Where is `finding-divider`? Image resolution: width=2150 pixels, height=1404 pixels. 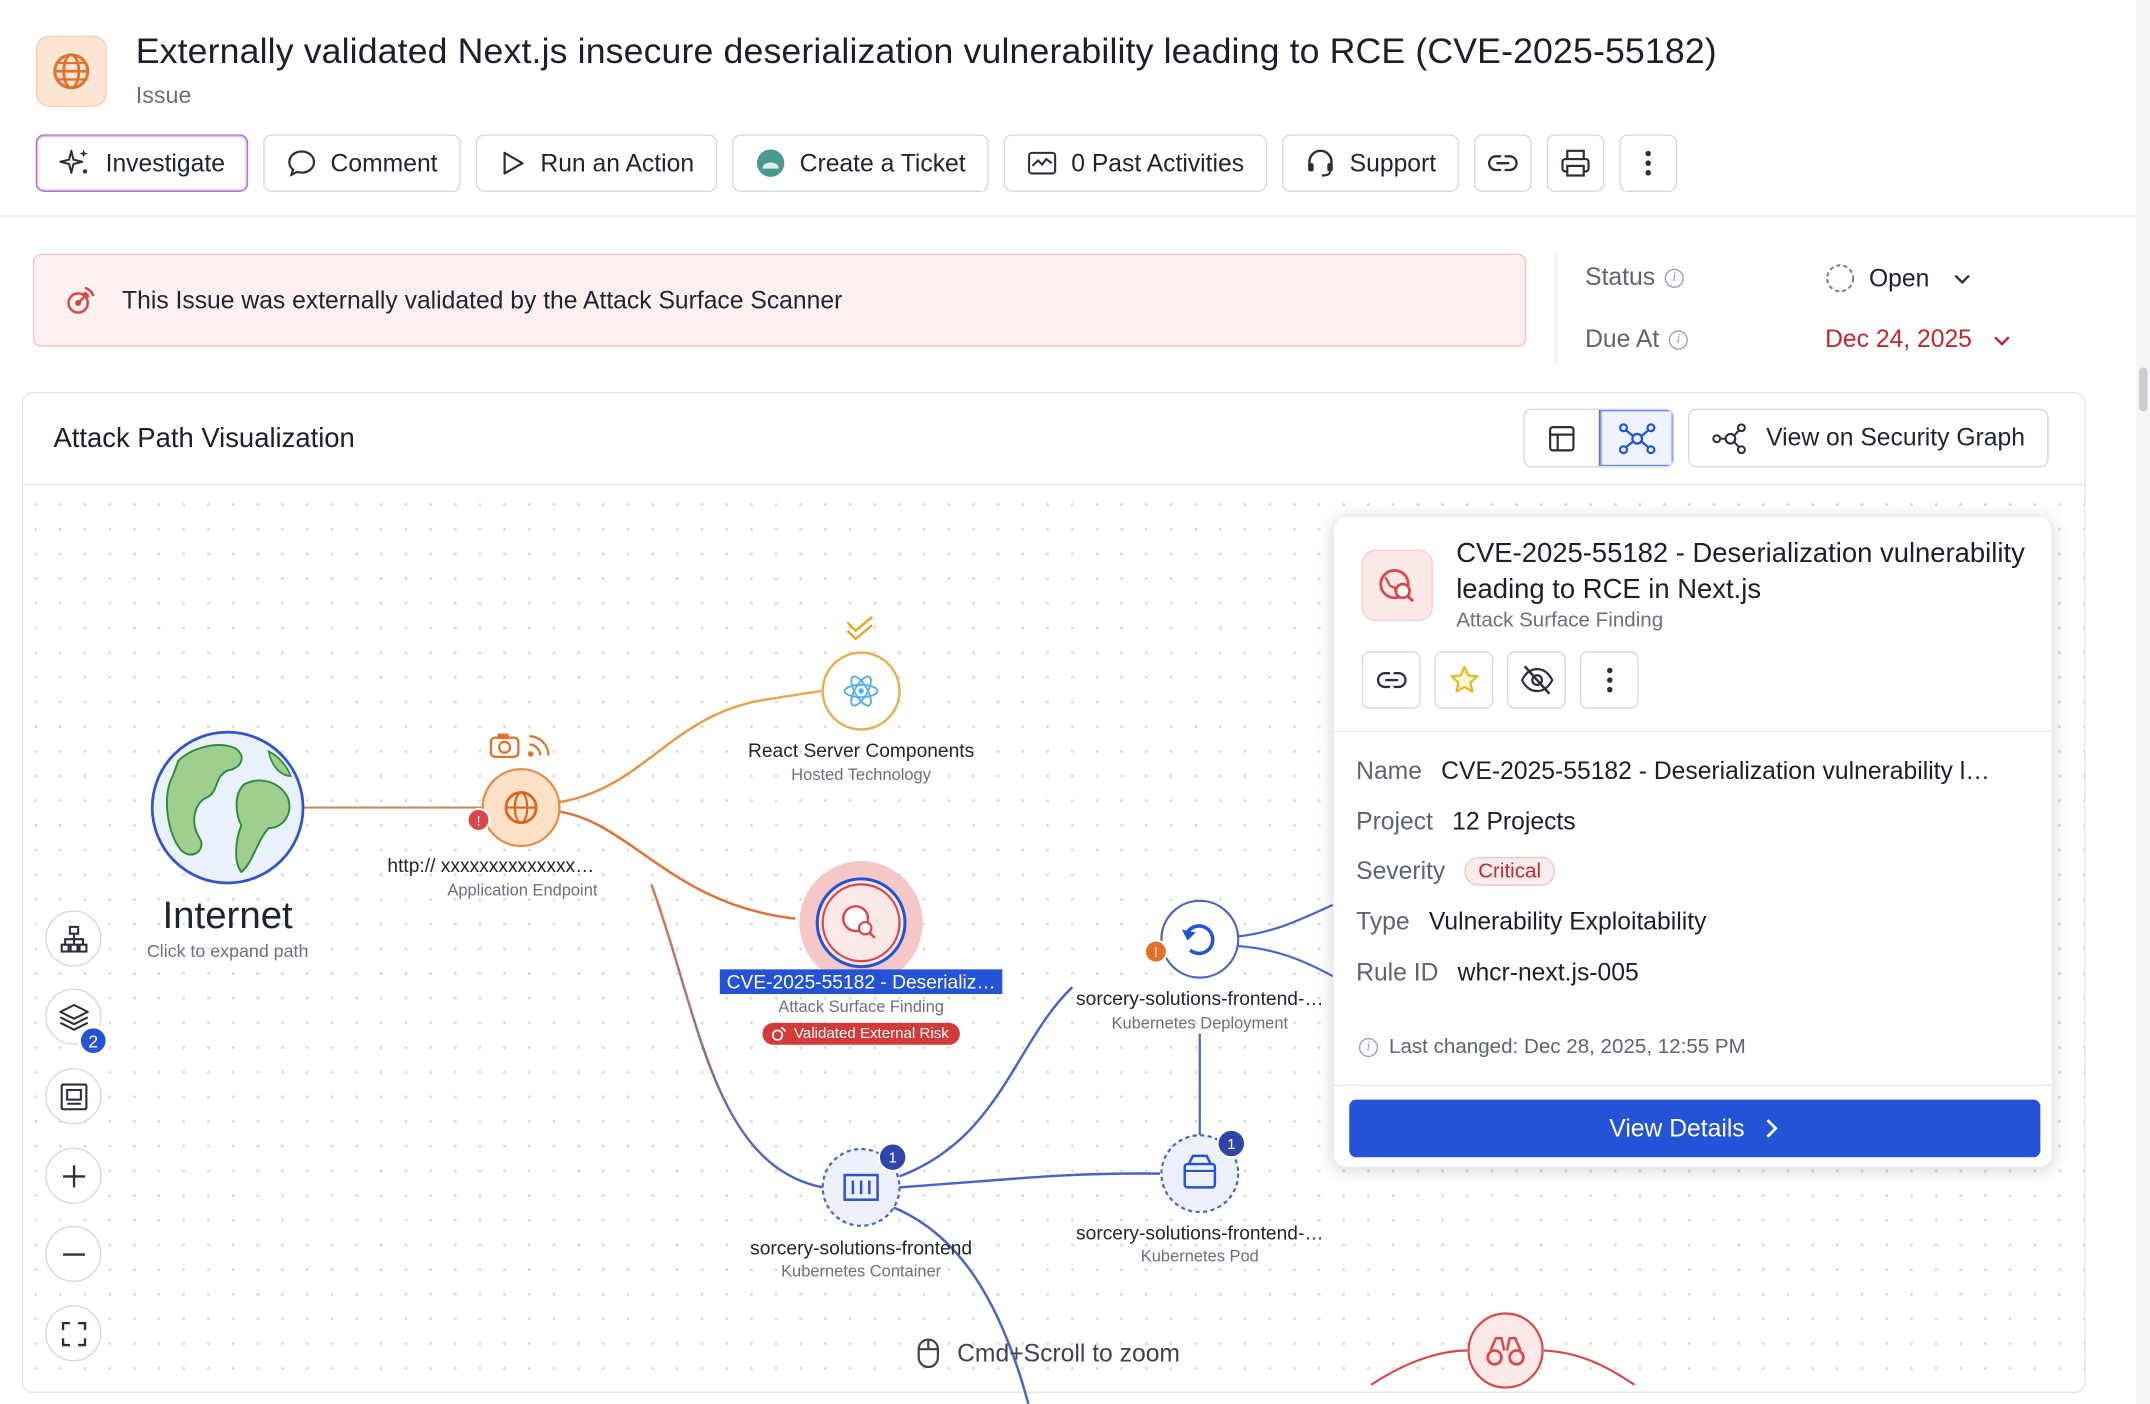 finding-divider is located at coordinates (1693, 731).